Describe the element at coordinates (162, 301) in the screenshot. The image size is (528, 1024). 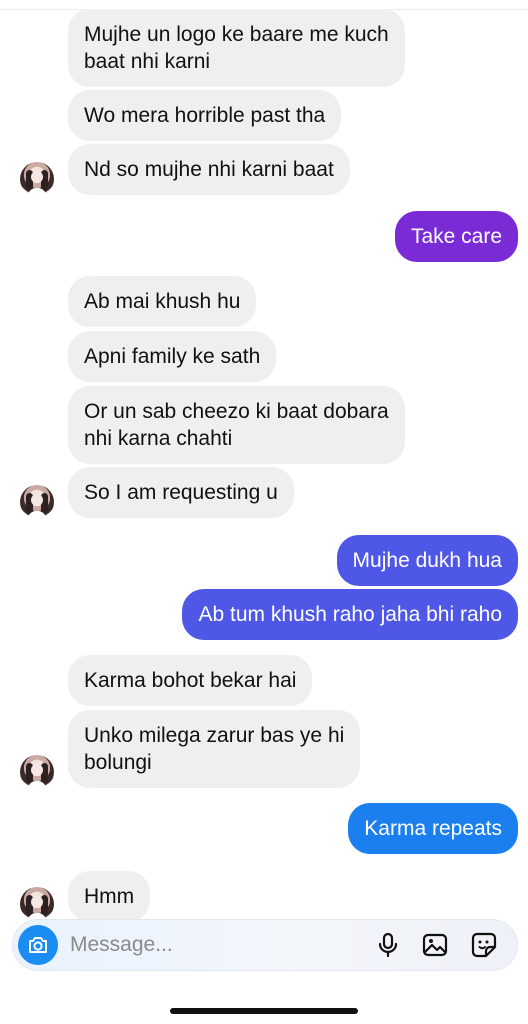
I see `incoming-message: Ab mai khush hu` at that location.